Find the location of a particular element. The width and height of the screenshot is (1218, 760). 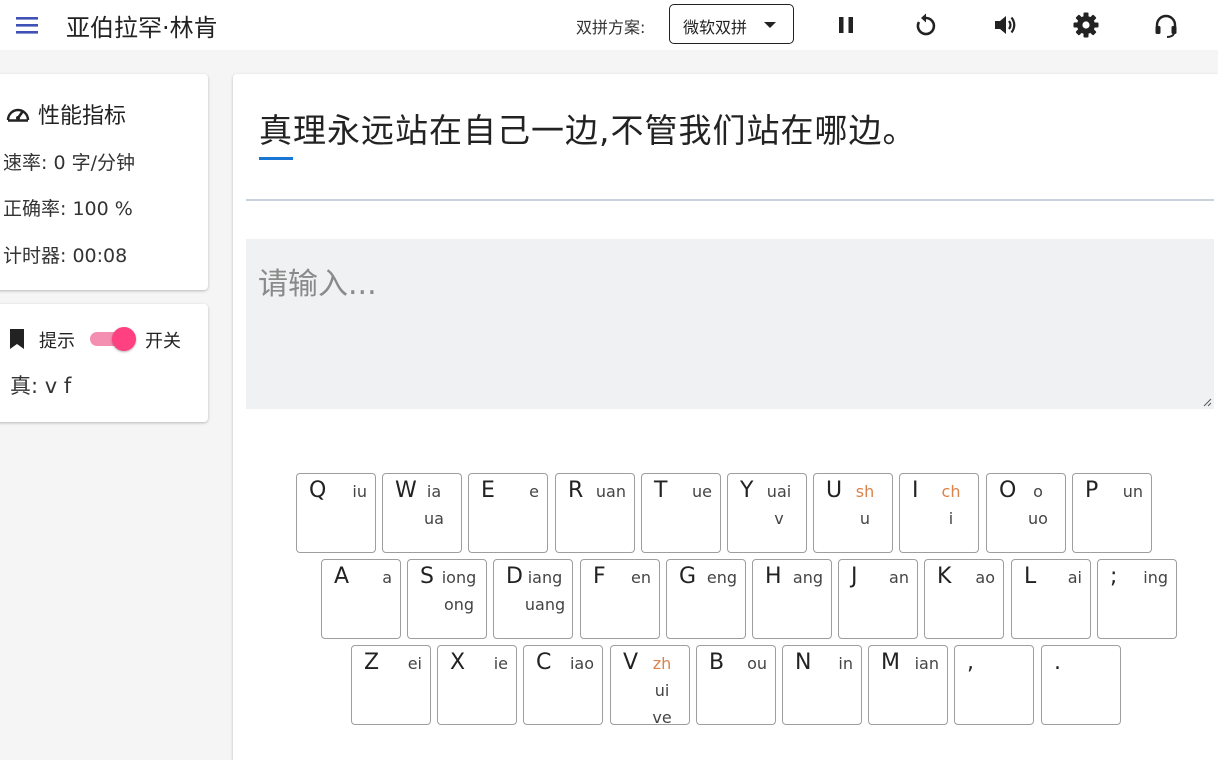

key-finals: a is located at coordinates (364, 577).